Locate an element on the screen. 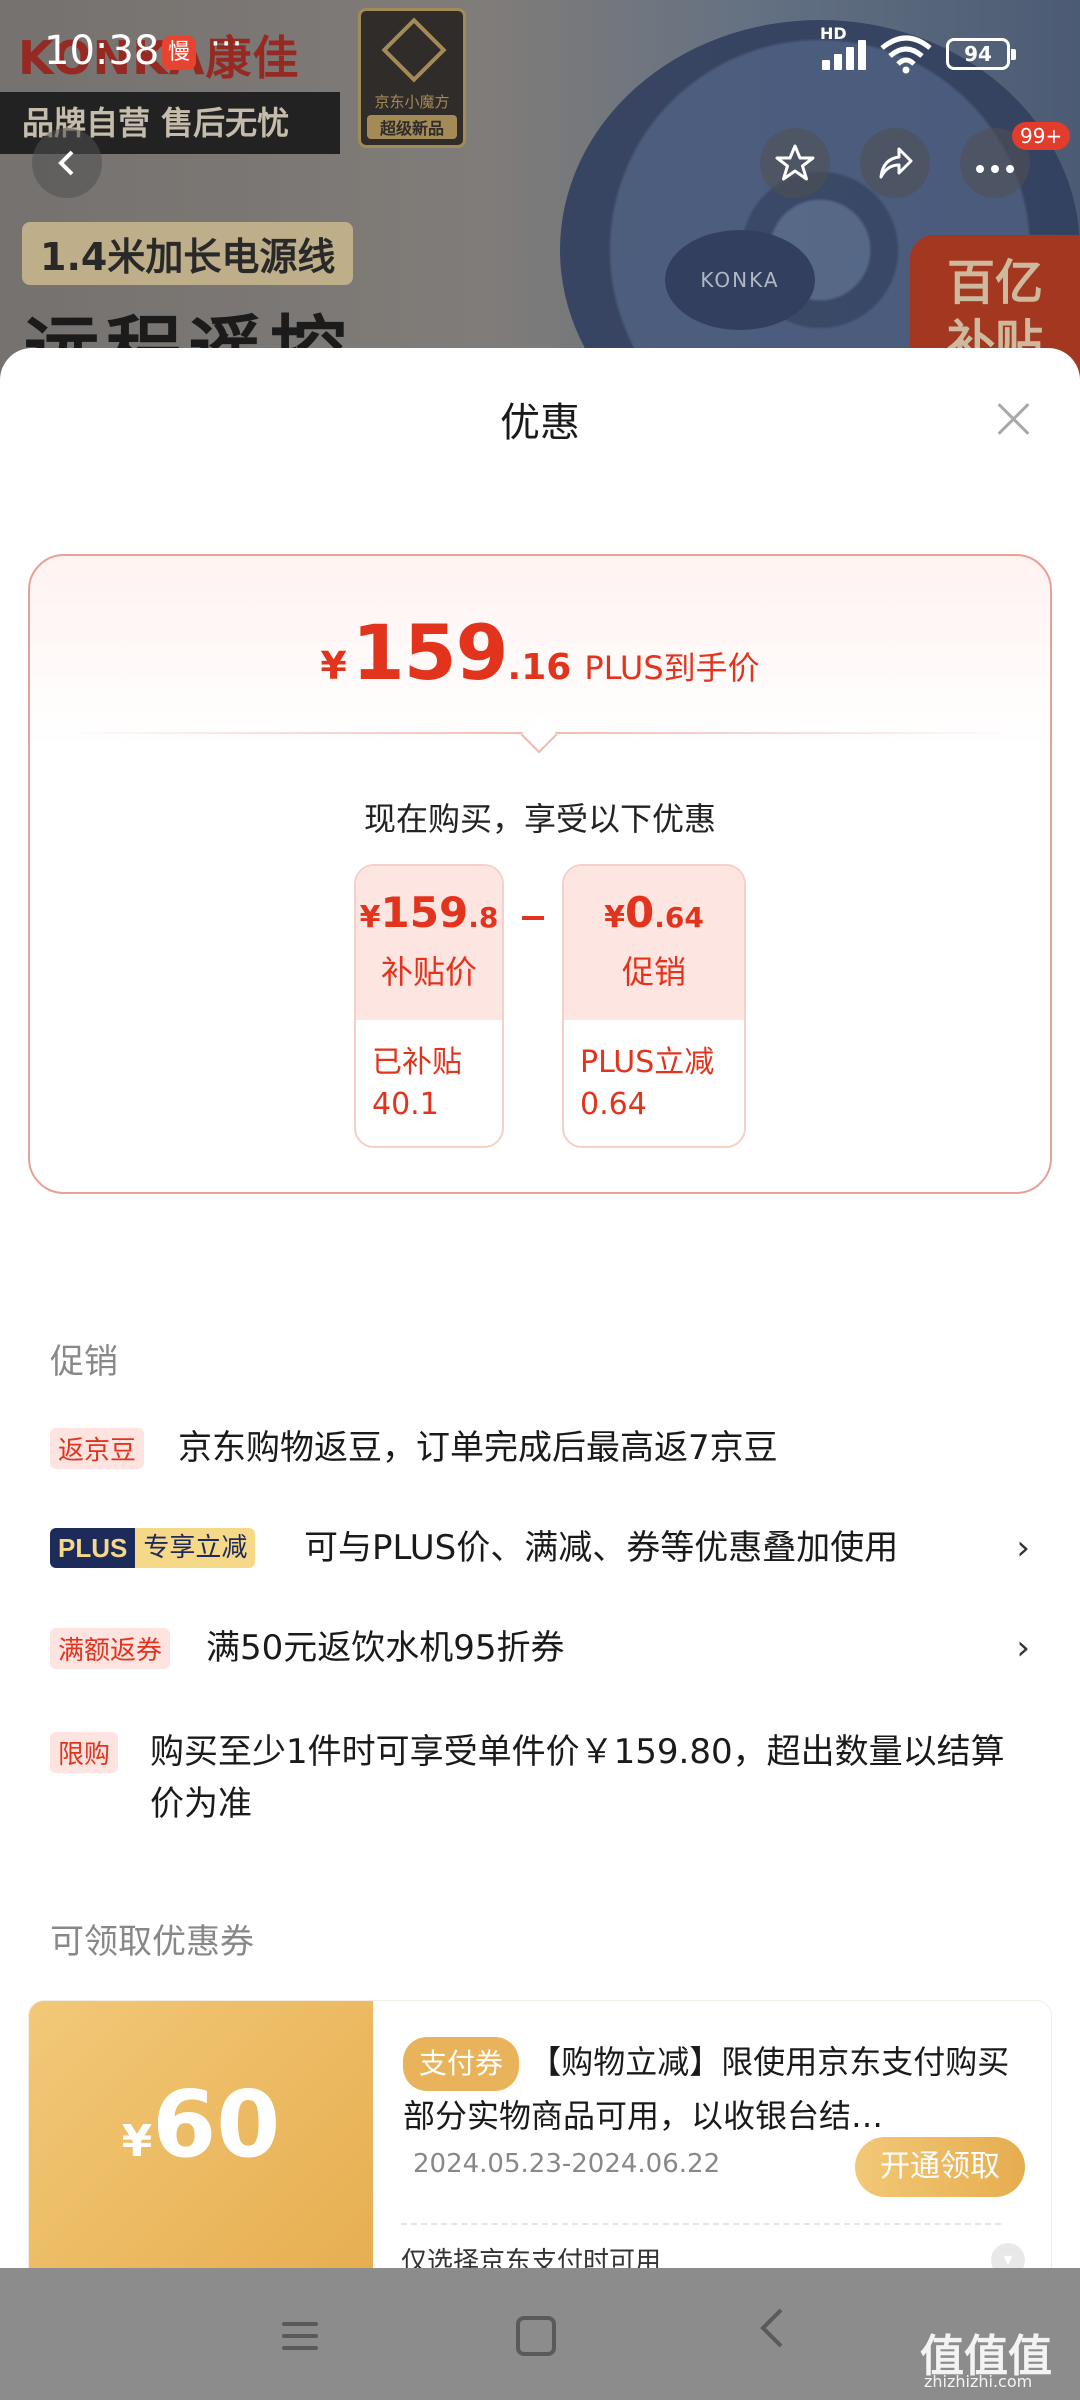 This screenshot has width=1080, height=2400. plus-final-price: ¥ 159.16 PLUS到手价 is located at coordinates (540, 652).